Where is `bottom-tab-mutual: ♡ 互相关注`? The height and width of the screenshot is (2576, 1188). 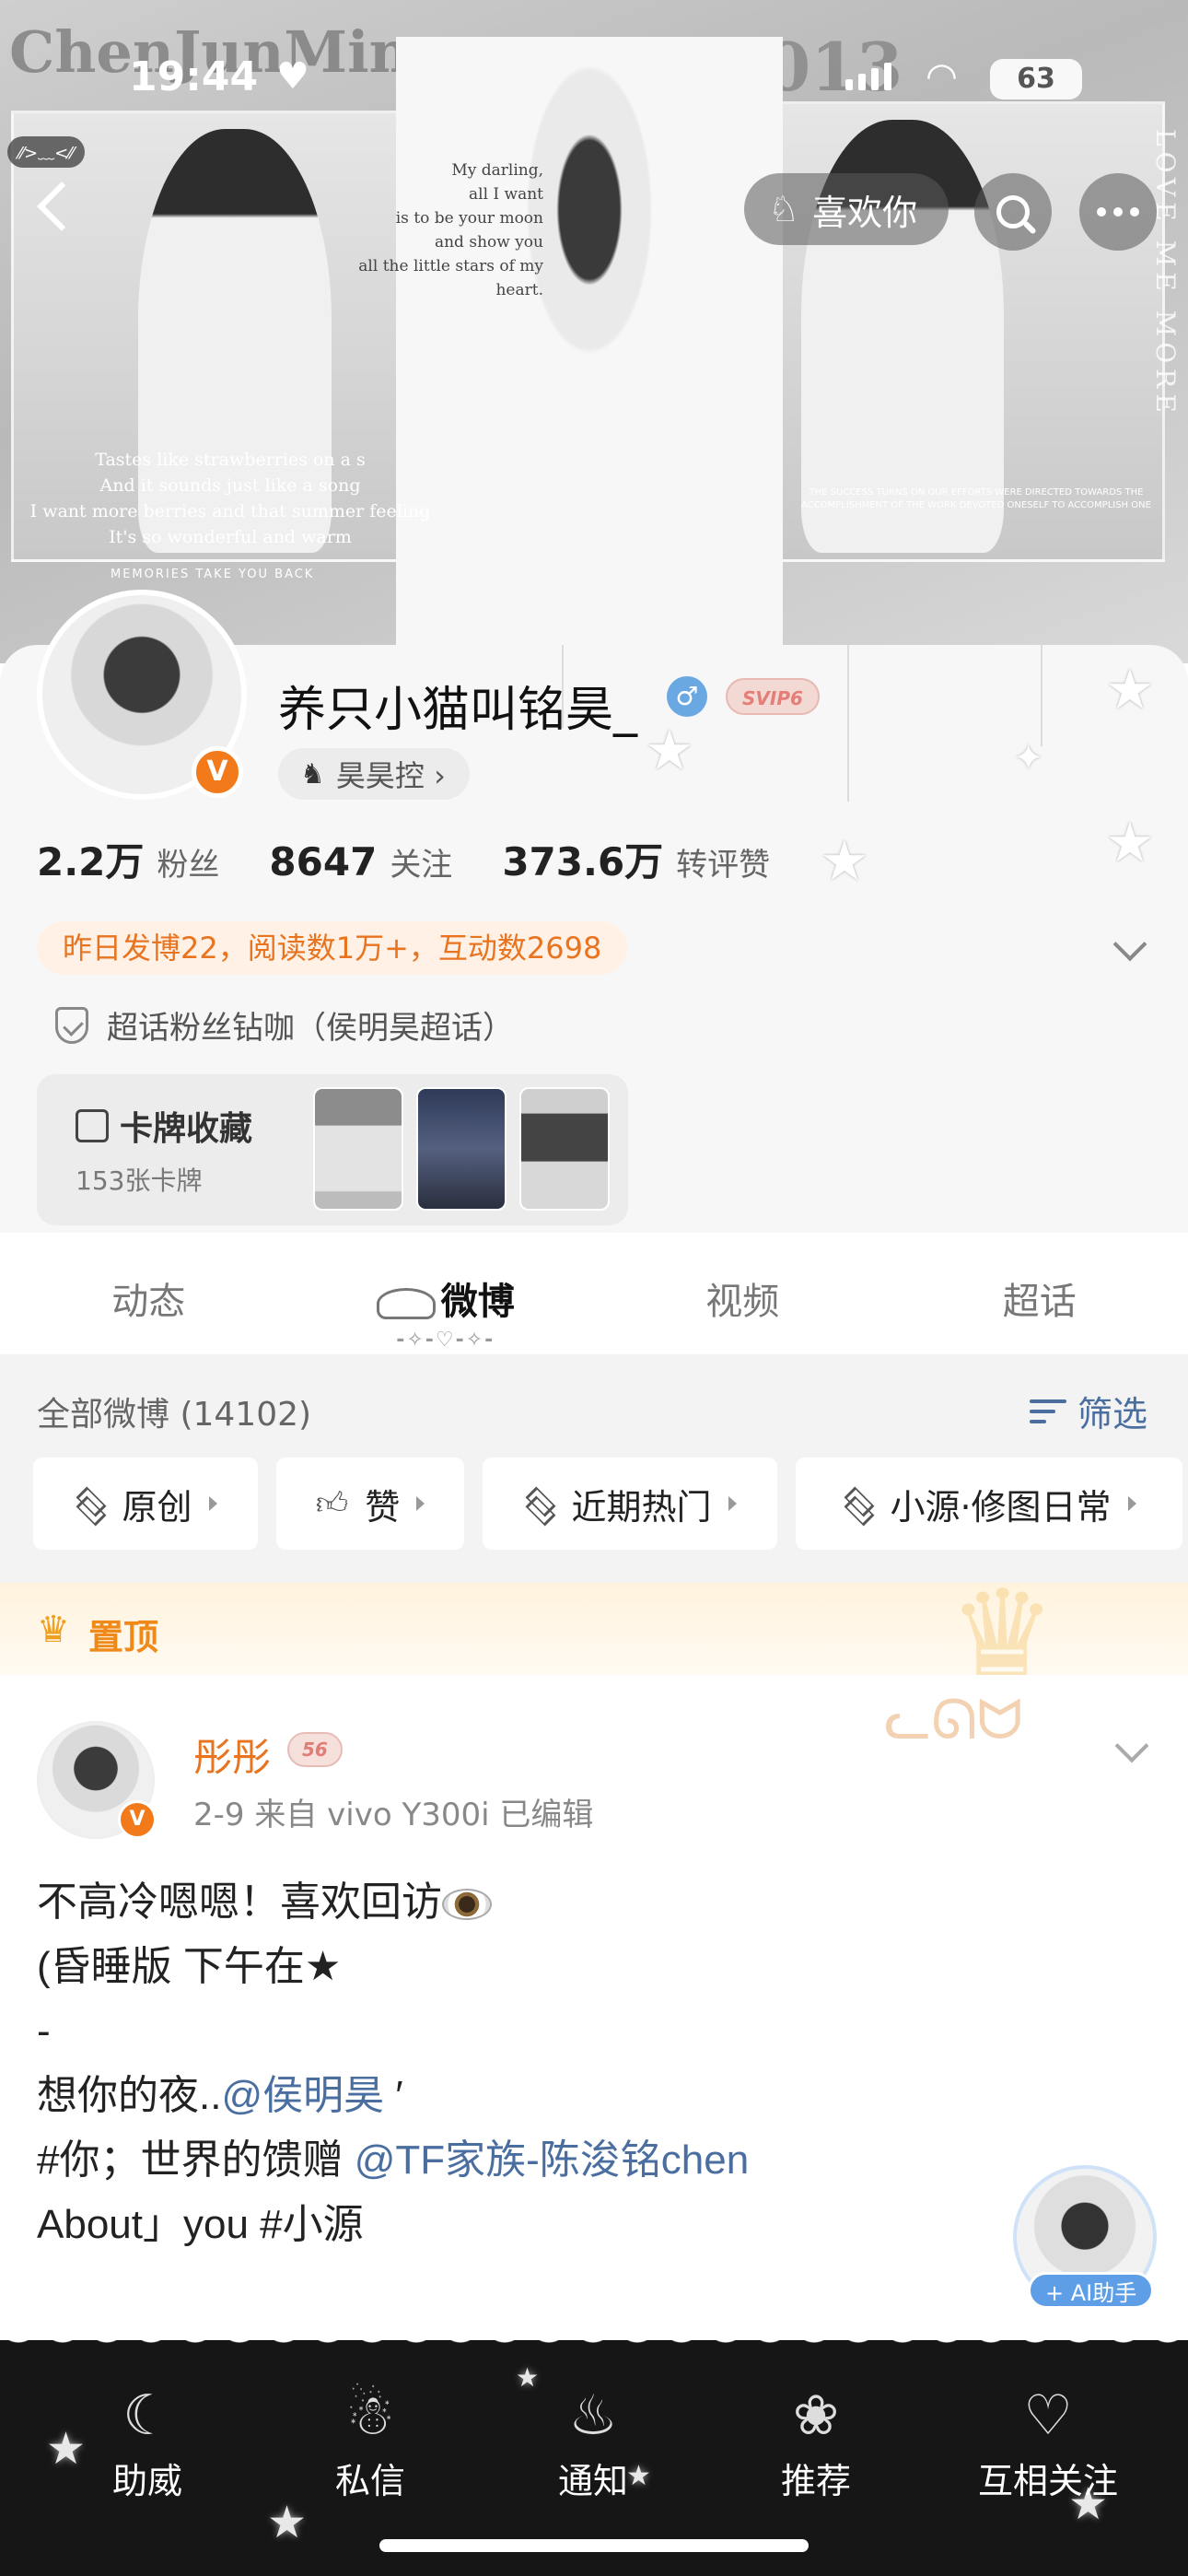
bottom-tab-mutual: ♡ 互相关注 is located at coordinates (1048, 2441).